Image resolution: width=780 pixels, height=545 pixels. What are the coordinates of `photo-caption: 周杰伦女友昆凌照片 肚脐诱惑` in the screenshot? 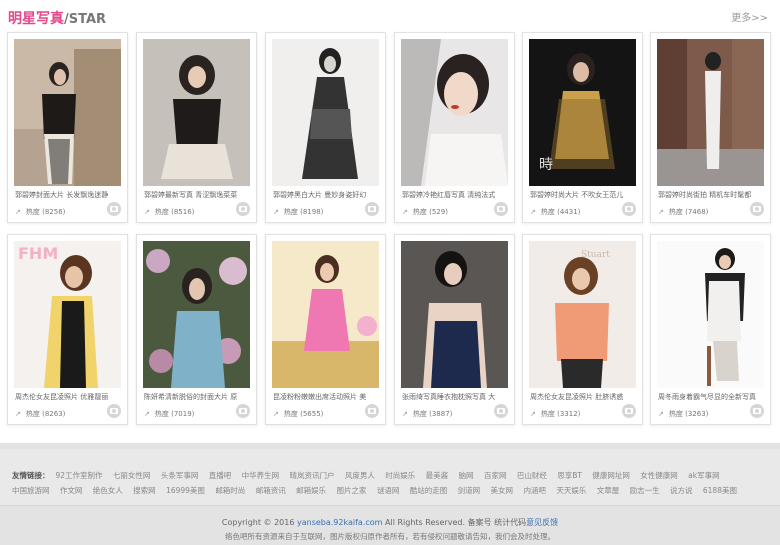 It's located at (582, 397).